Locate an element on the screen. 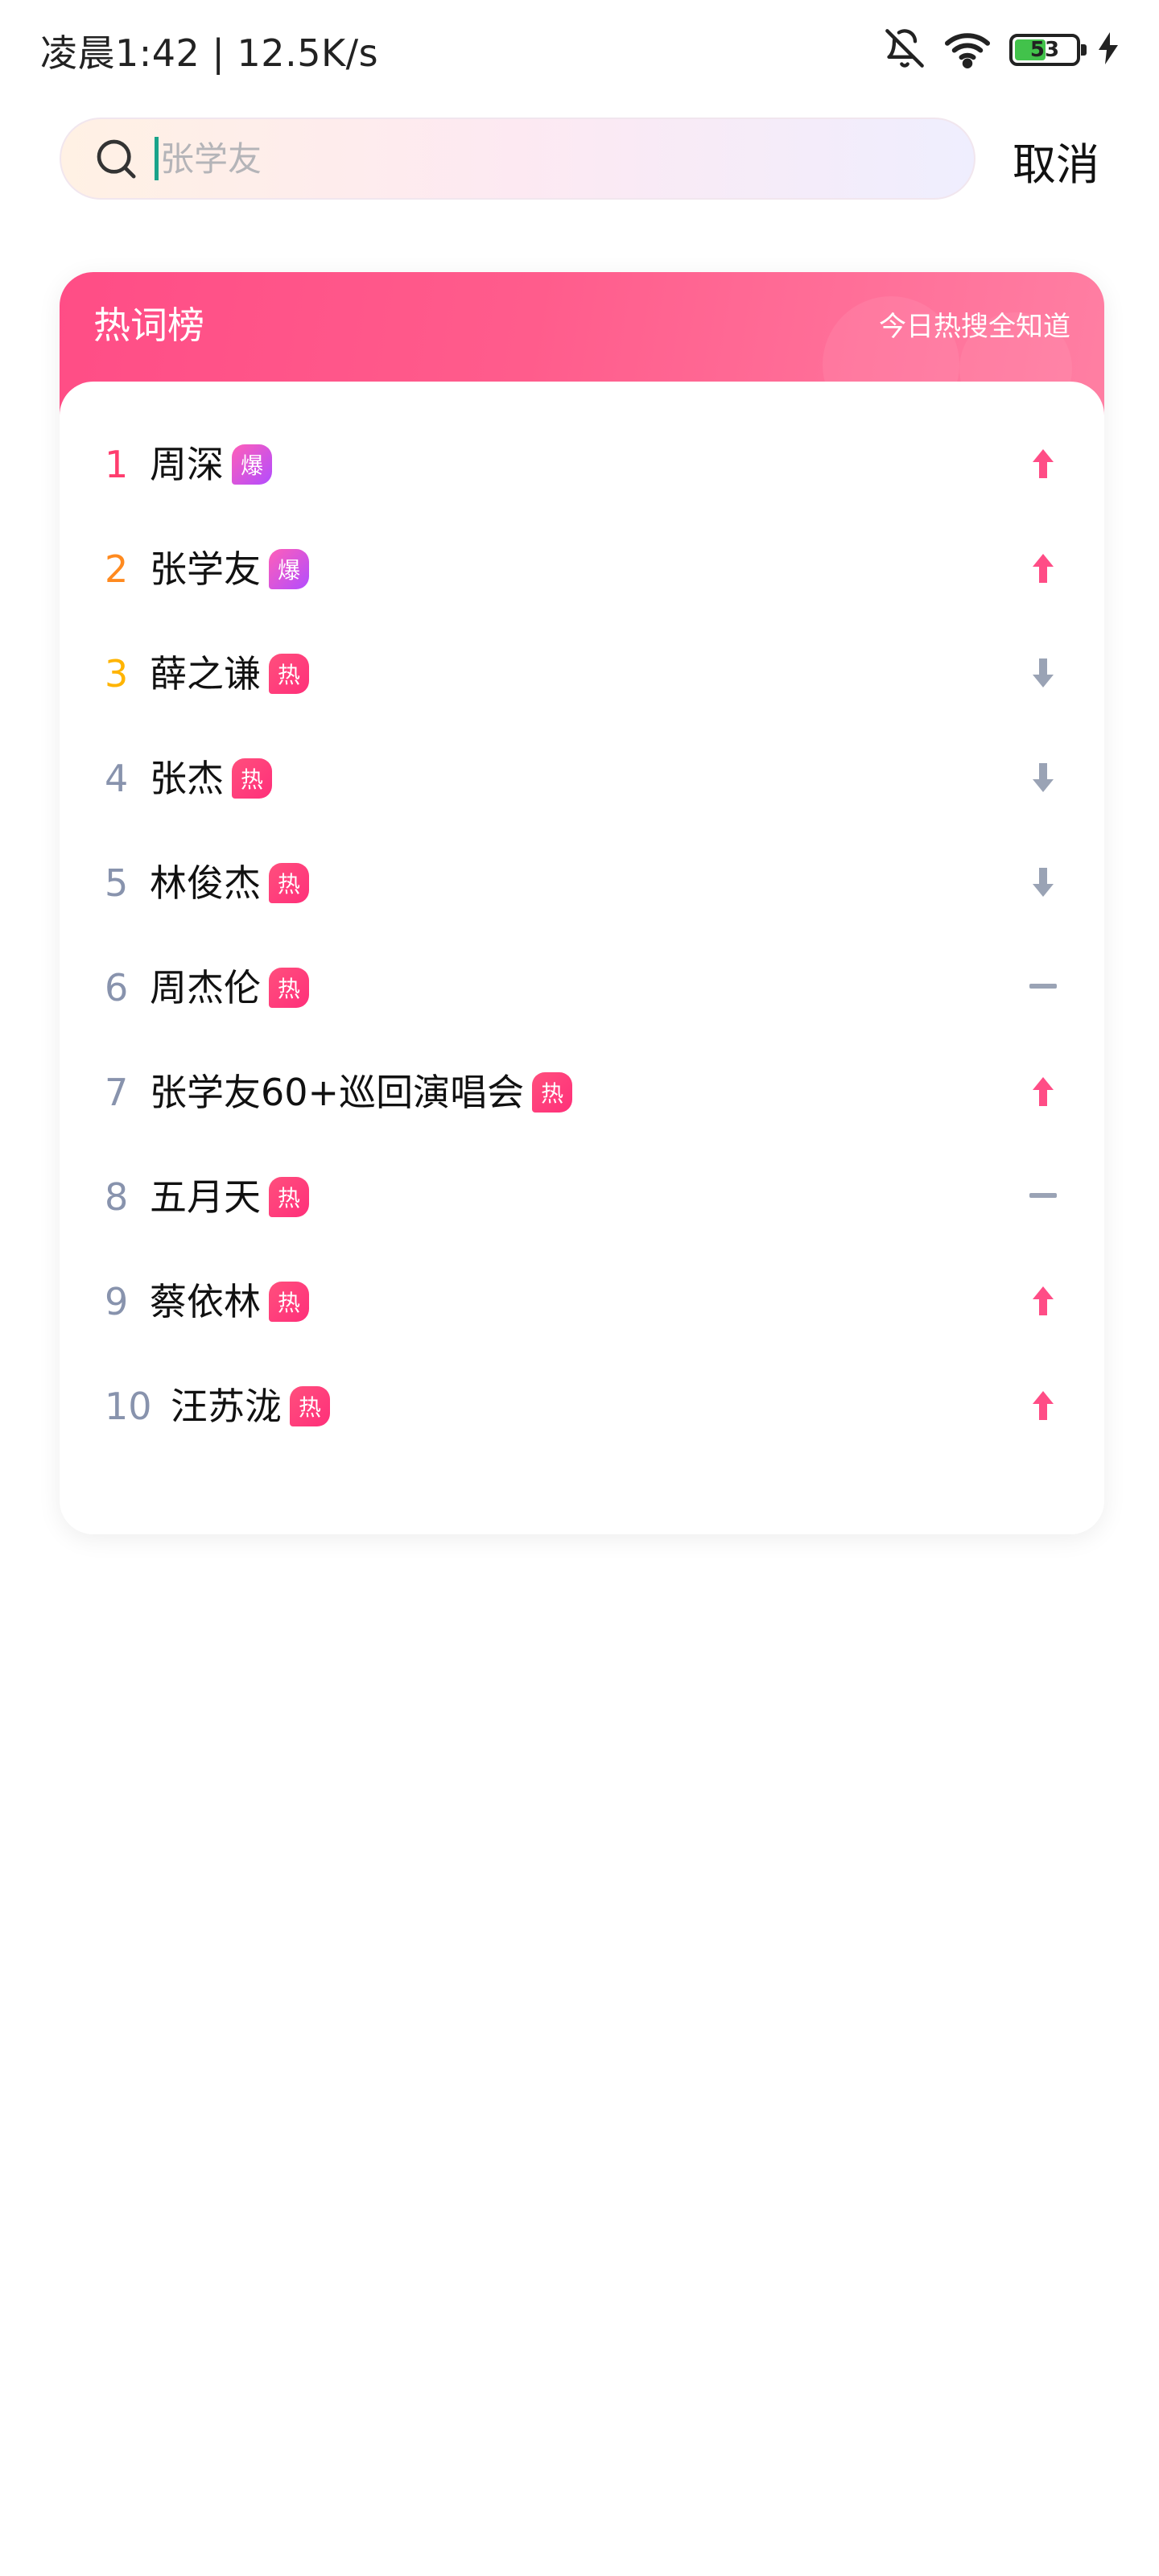  hot-word-text: 周杰伦 is located at coordinates (205, 987).